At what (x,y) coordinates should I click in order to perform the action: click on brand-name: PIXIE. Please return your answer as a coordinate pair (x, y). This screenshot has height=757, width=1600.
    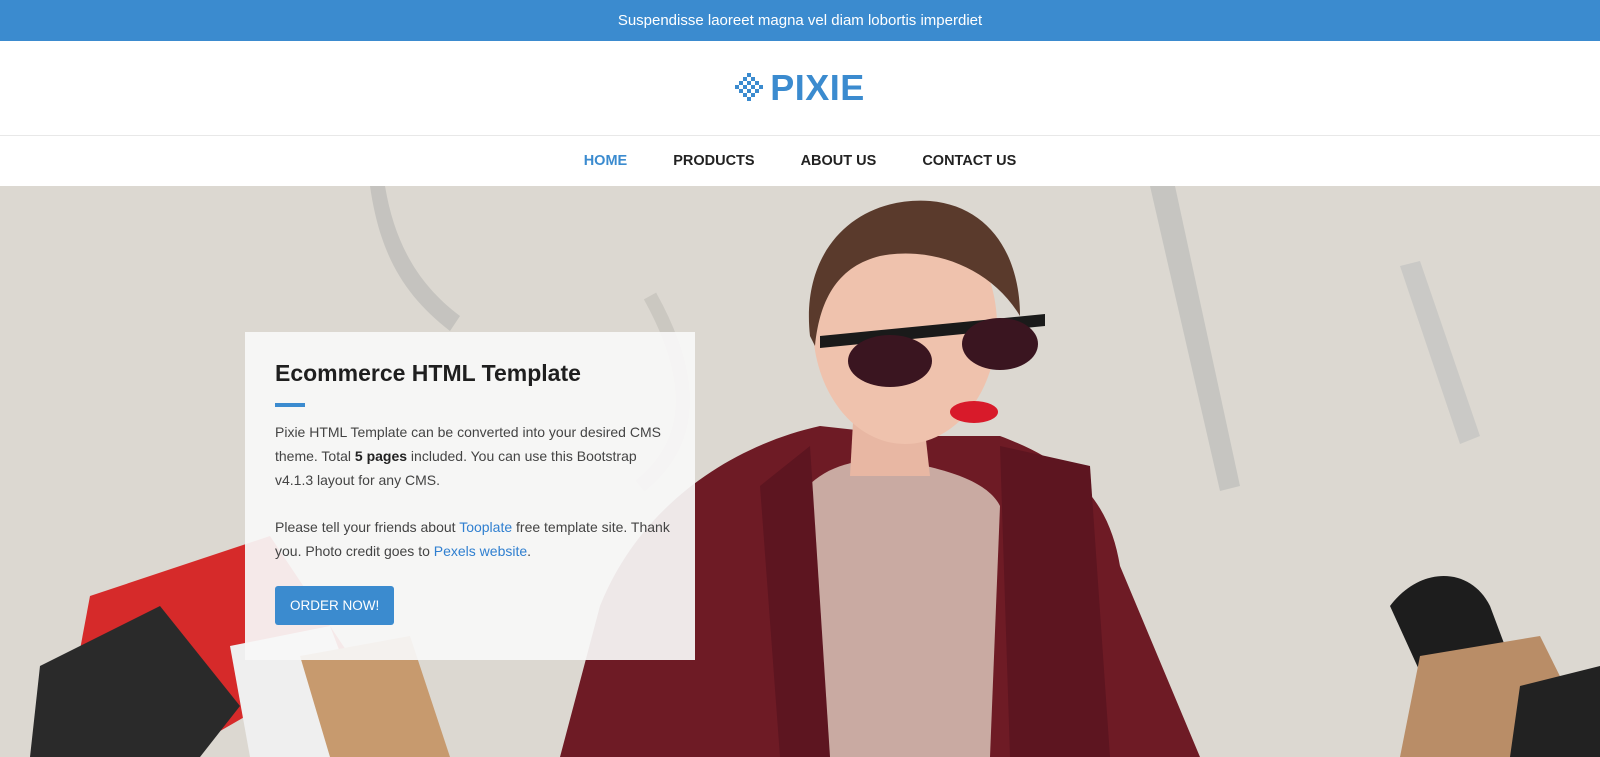
    Looking at the image, I should click on (817, 87).